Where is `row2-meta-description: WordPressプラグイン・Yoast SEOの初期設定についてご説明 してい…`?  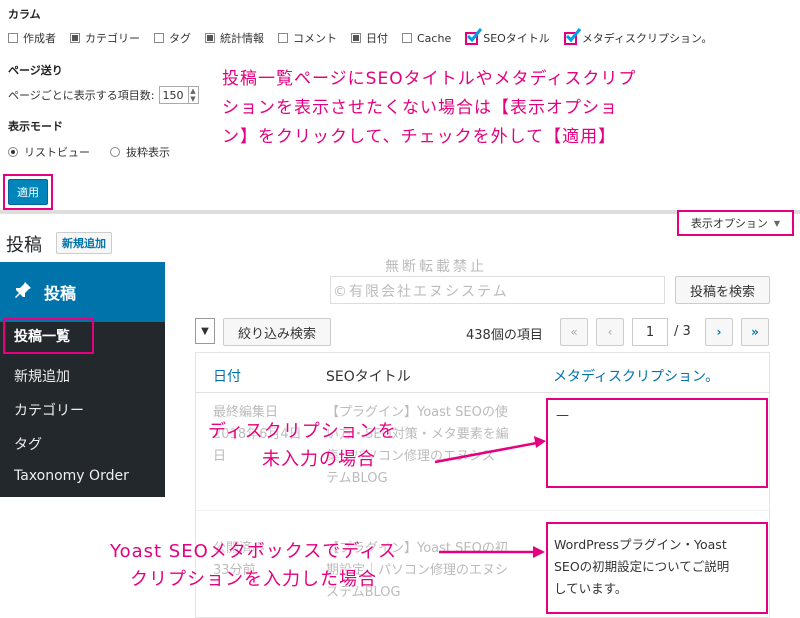
row2-meta-description: WordPressプラグイン・Yoast SEOの初期設定についてご説明 してい… is located at coordinates (657, 568).